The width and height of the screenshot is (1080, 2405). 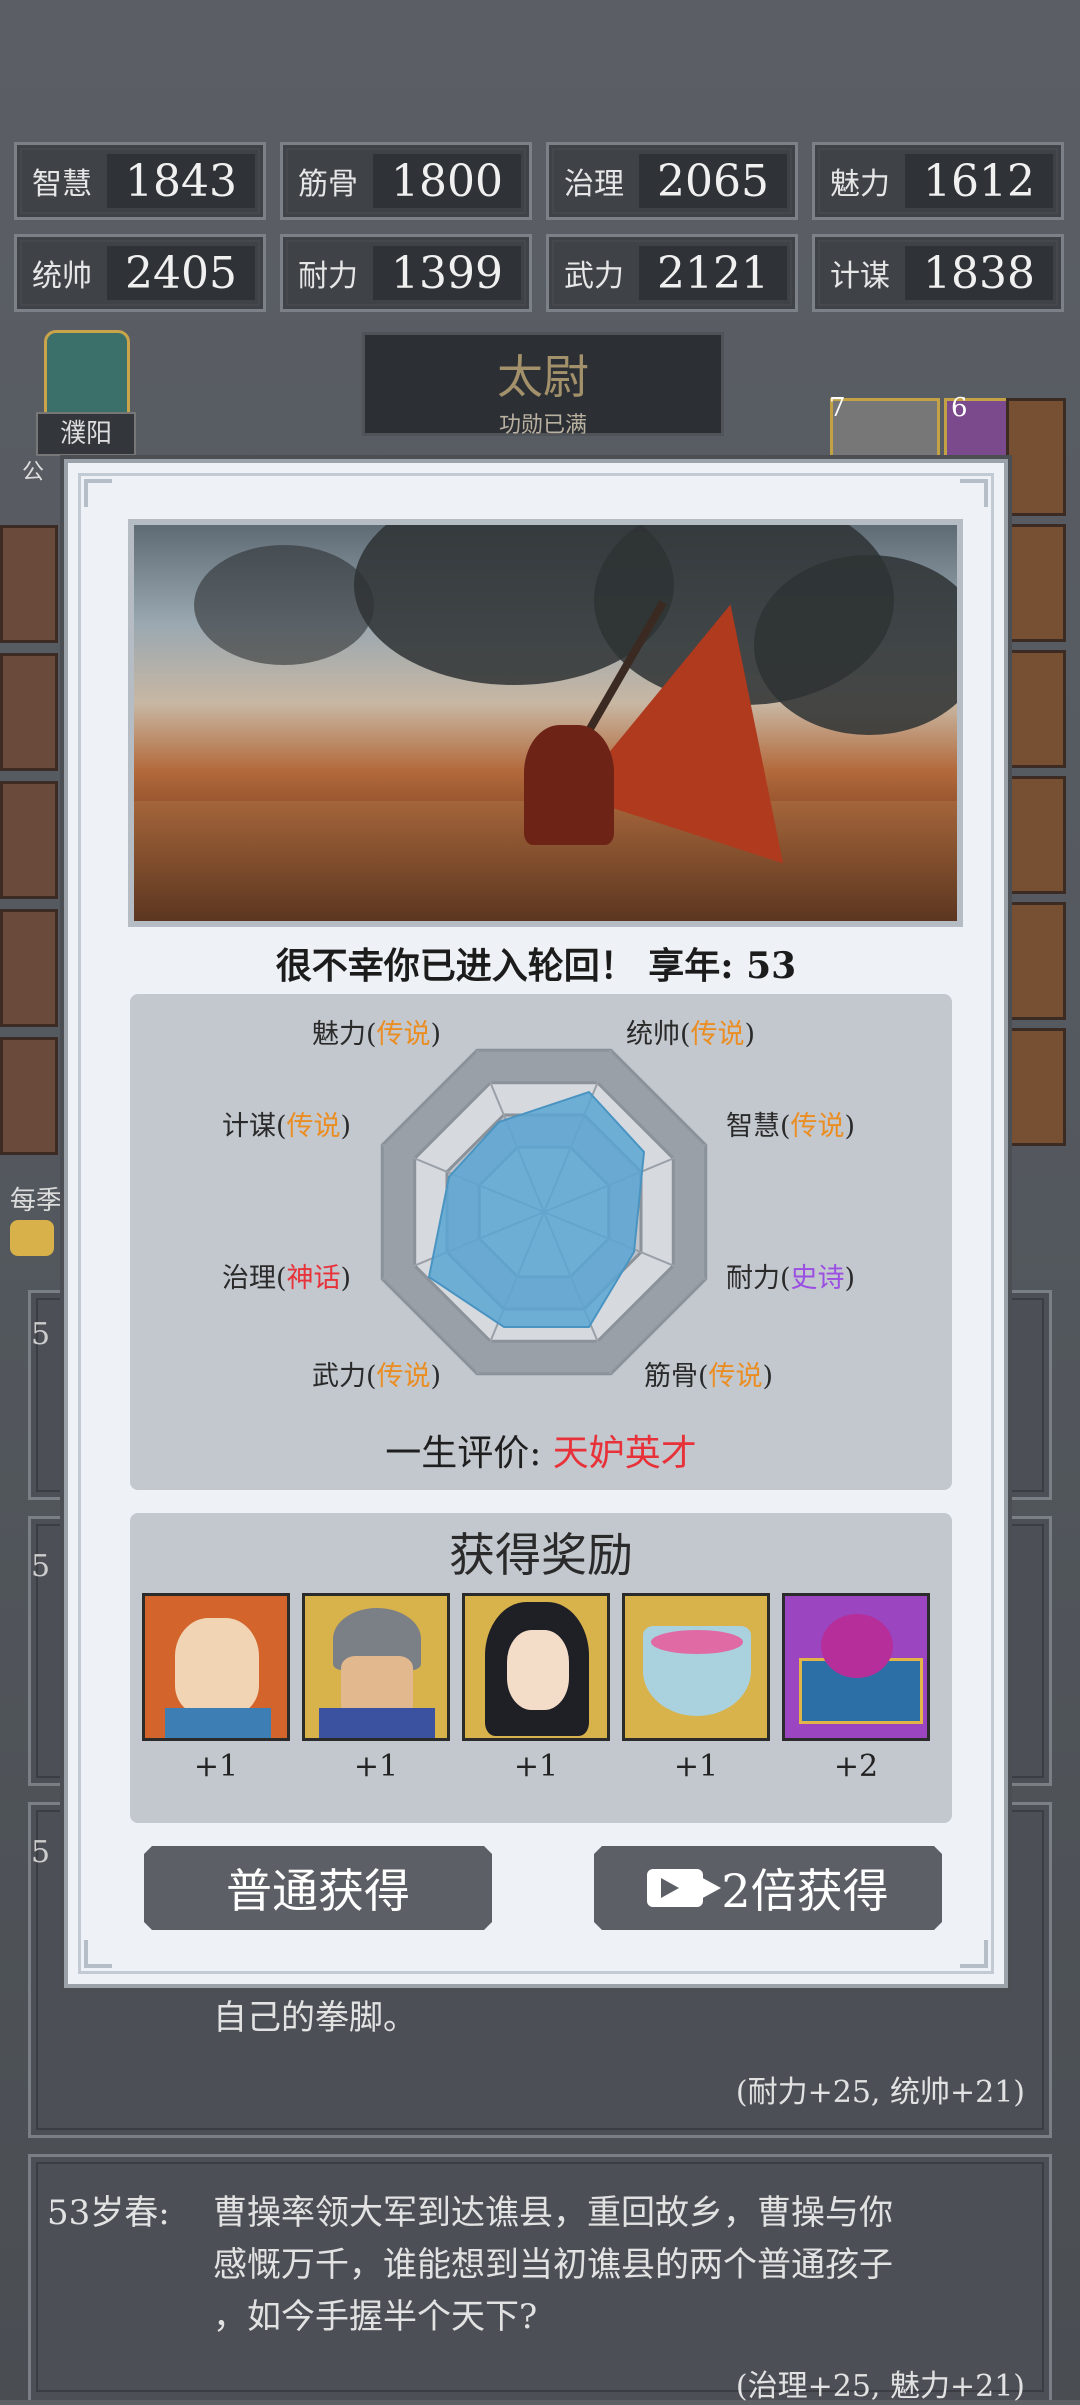 What do you see at coordinates (594, 276) in the screenshot?
I see `stat-label: 武力` at bounding box center [594, 276].